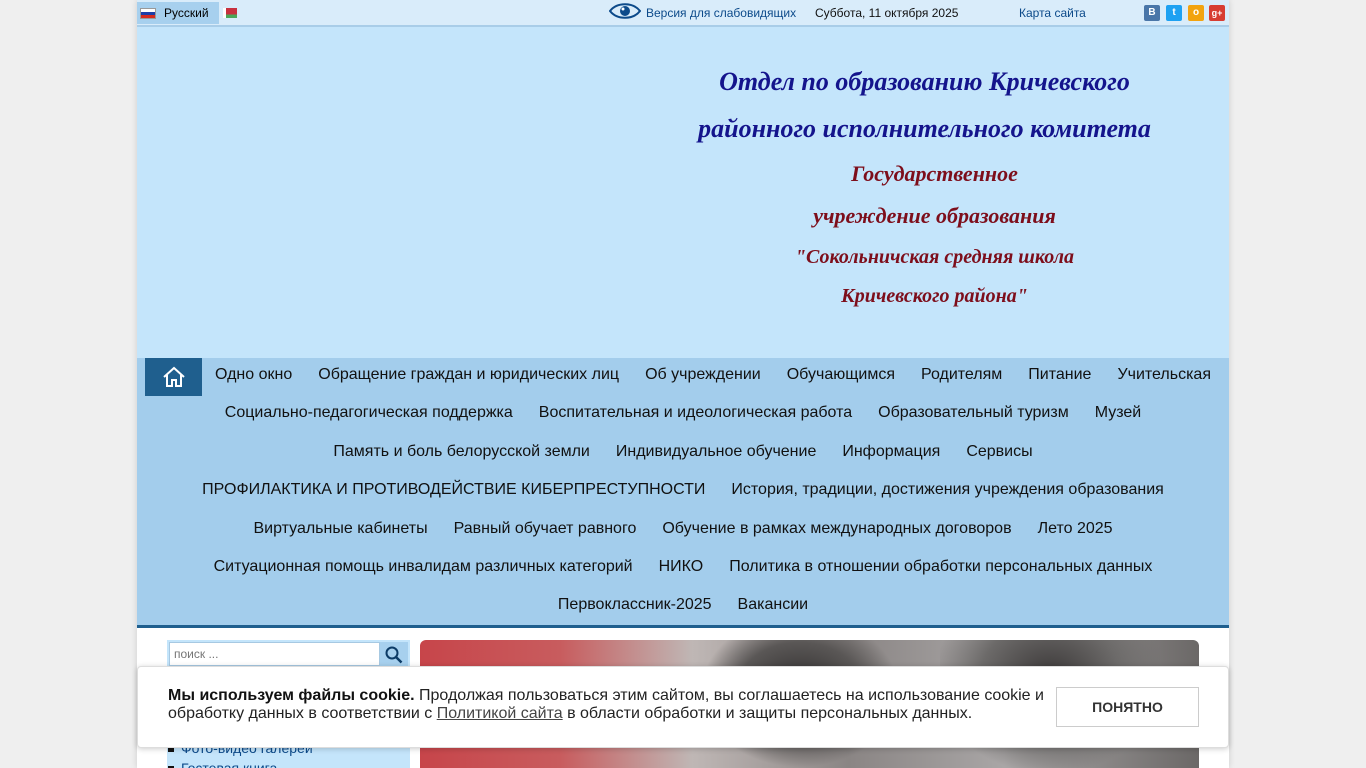 This screenshot has width=1366, height=768. I want to click on nav-item: Питание, so click(1059, 375).